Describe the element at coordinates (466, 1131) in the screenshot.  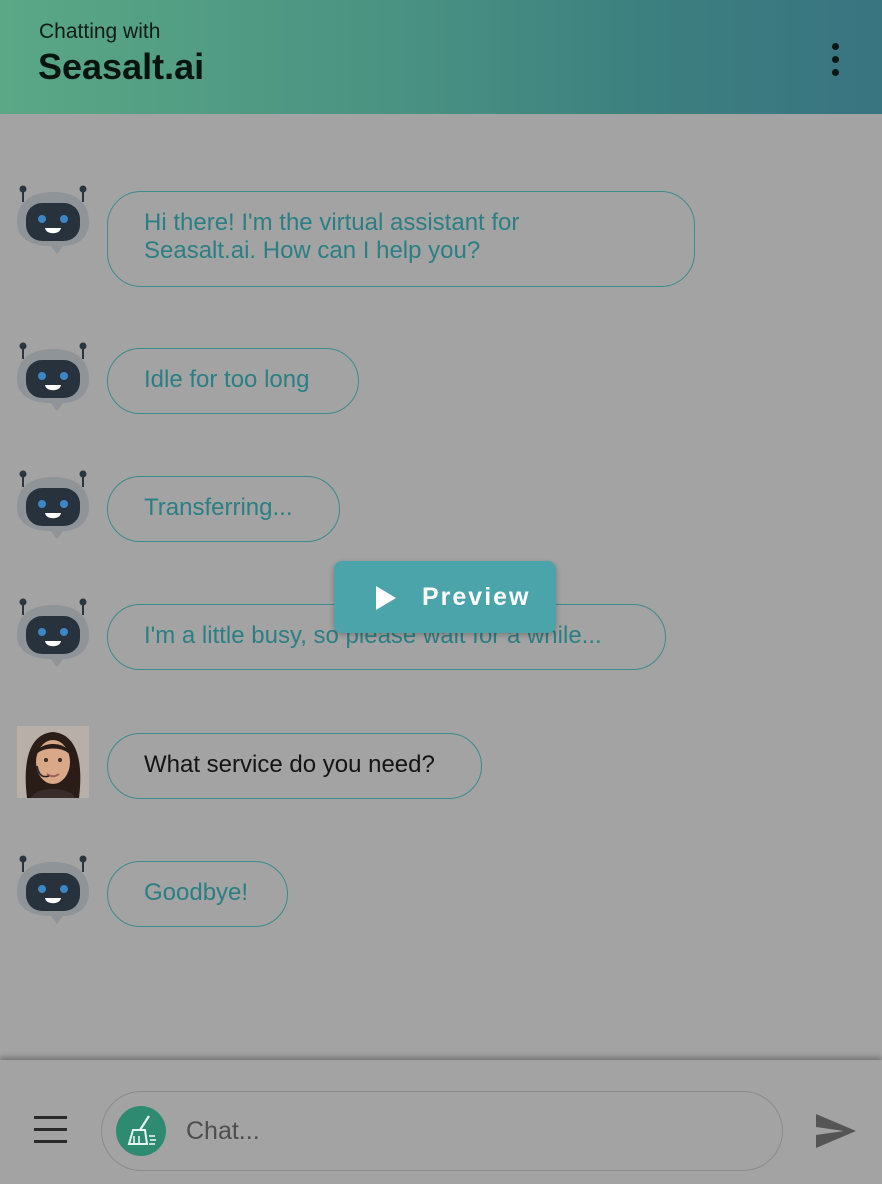
I see `chat-input` at that location.